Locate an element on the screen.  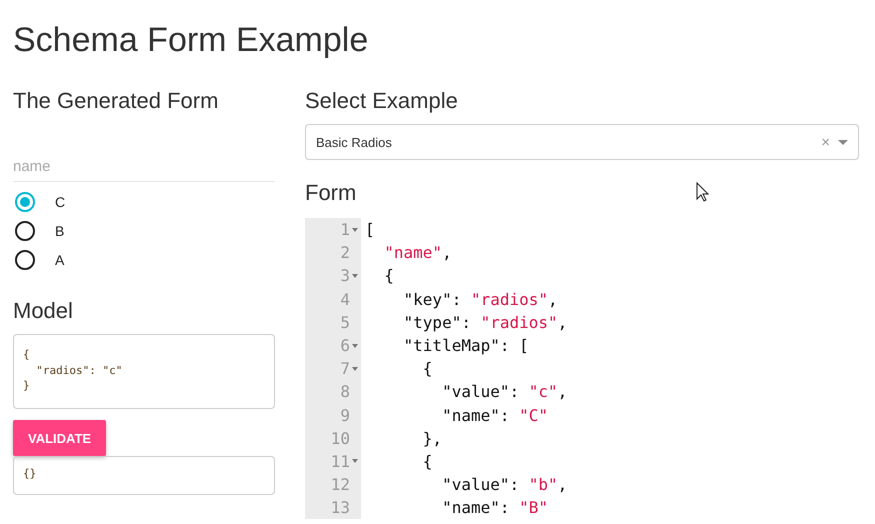
validation-result: {} is located at coordinates (144, 475).